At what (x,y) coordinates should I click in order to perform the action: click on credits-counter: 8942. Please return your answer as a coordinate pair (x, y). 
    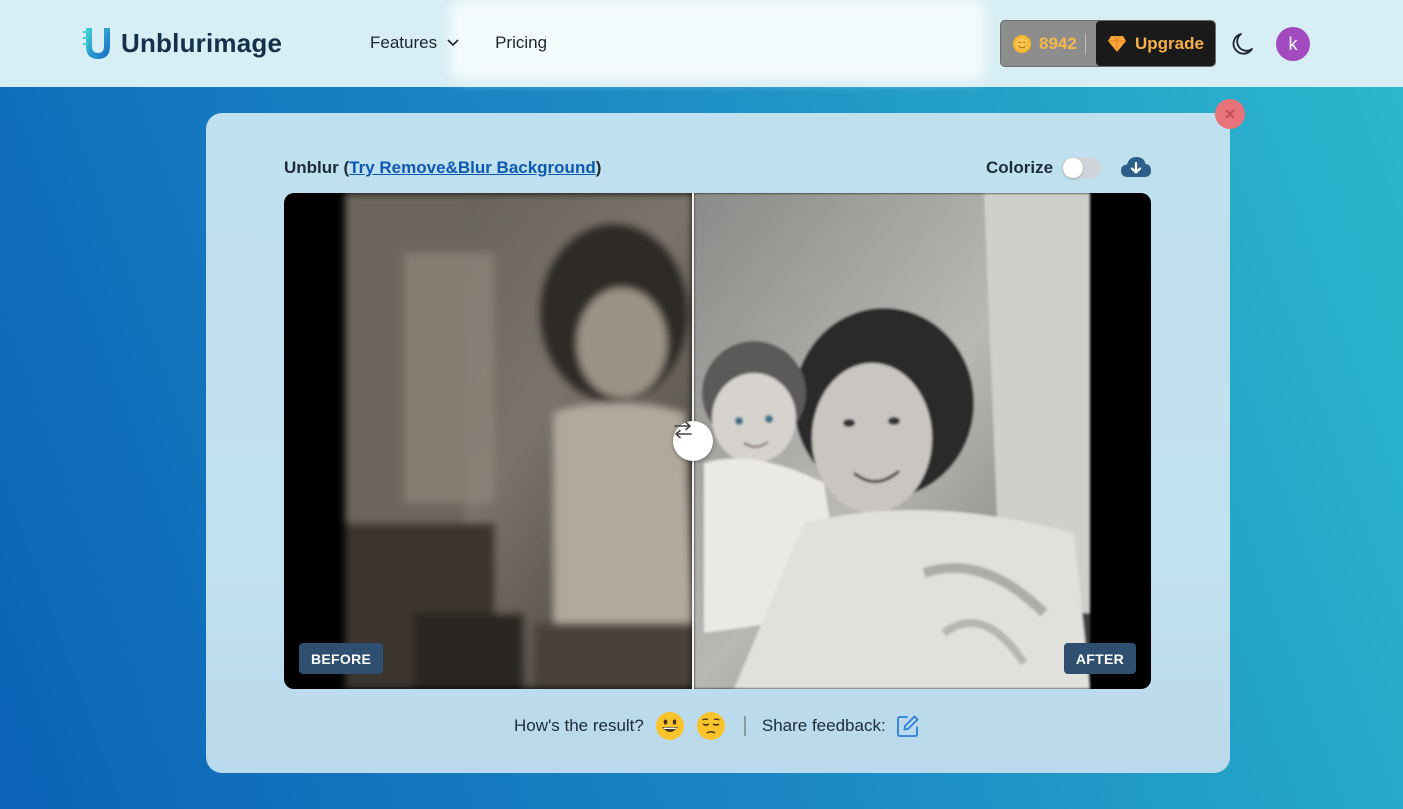
    Looking at the image, I should click on (1048, 43).